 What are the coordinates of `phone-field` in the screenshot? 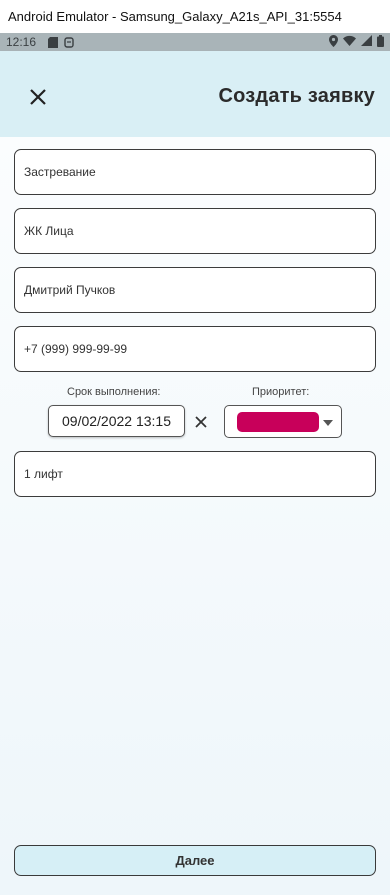 It's located at (195, 349).